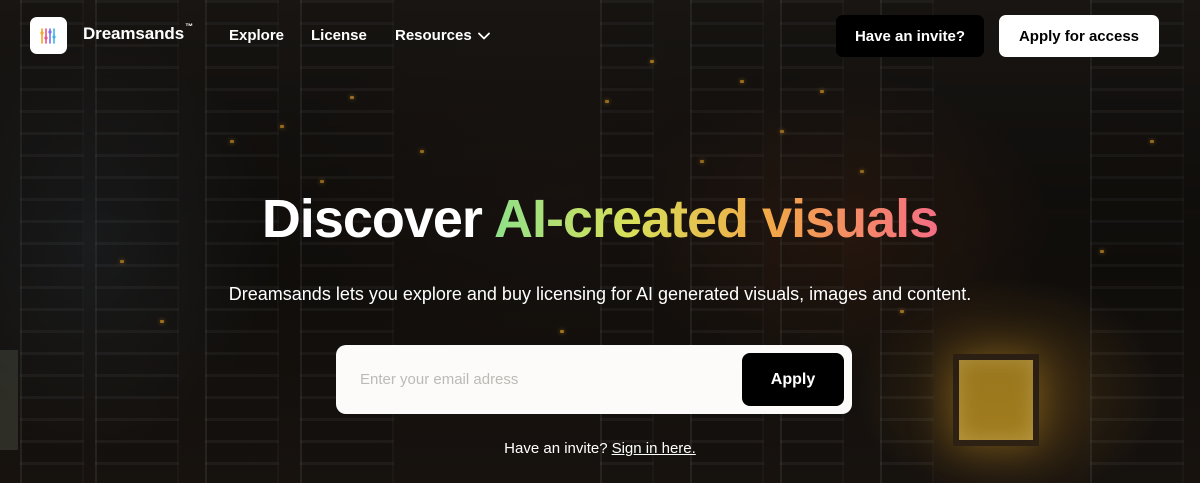 Image resolution: width=1200 pixels, height=483 pixels. Describe the element at coordinates (654, 448) in the screenshot. I see `sign-in-link: Sign in here.` at that location.